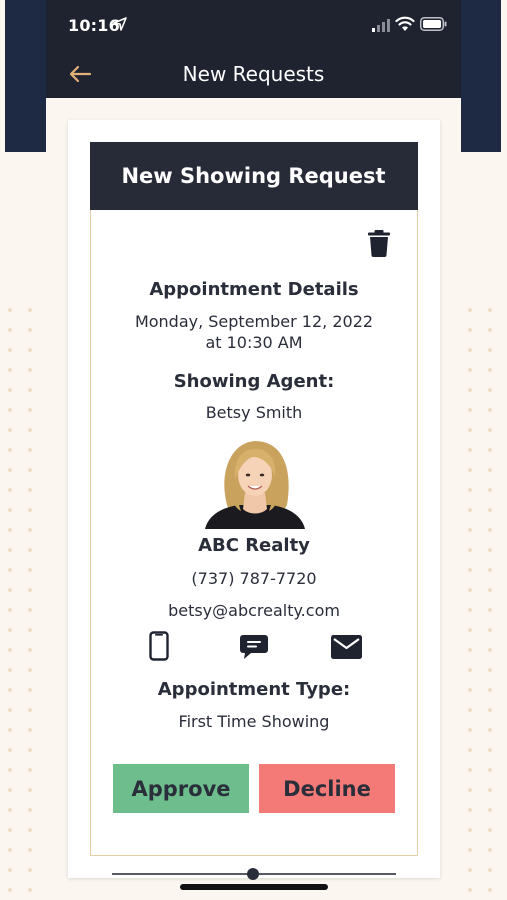 Image resolution: width=507 pixels, height=900 pixels. Describe the element at coordinates (253, 874) in the screenshot. I see `scroll-thumb` at that location.